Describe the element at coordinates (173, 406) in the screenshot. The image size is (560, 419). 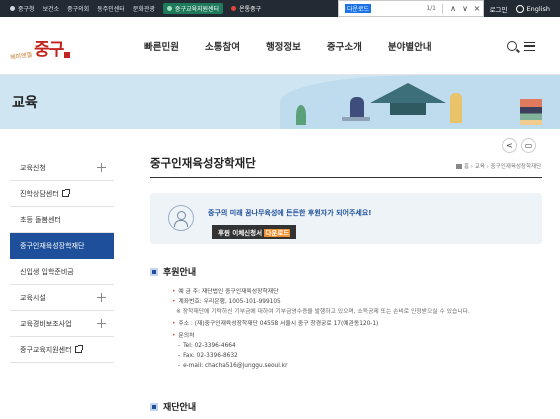
I see `section-title-foundation: 재단안내` at that location.